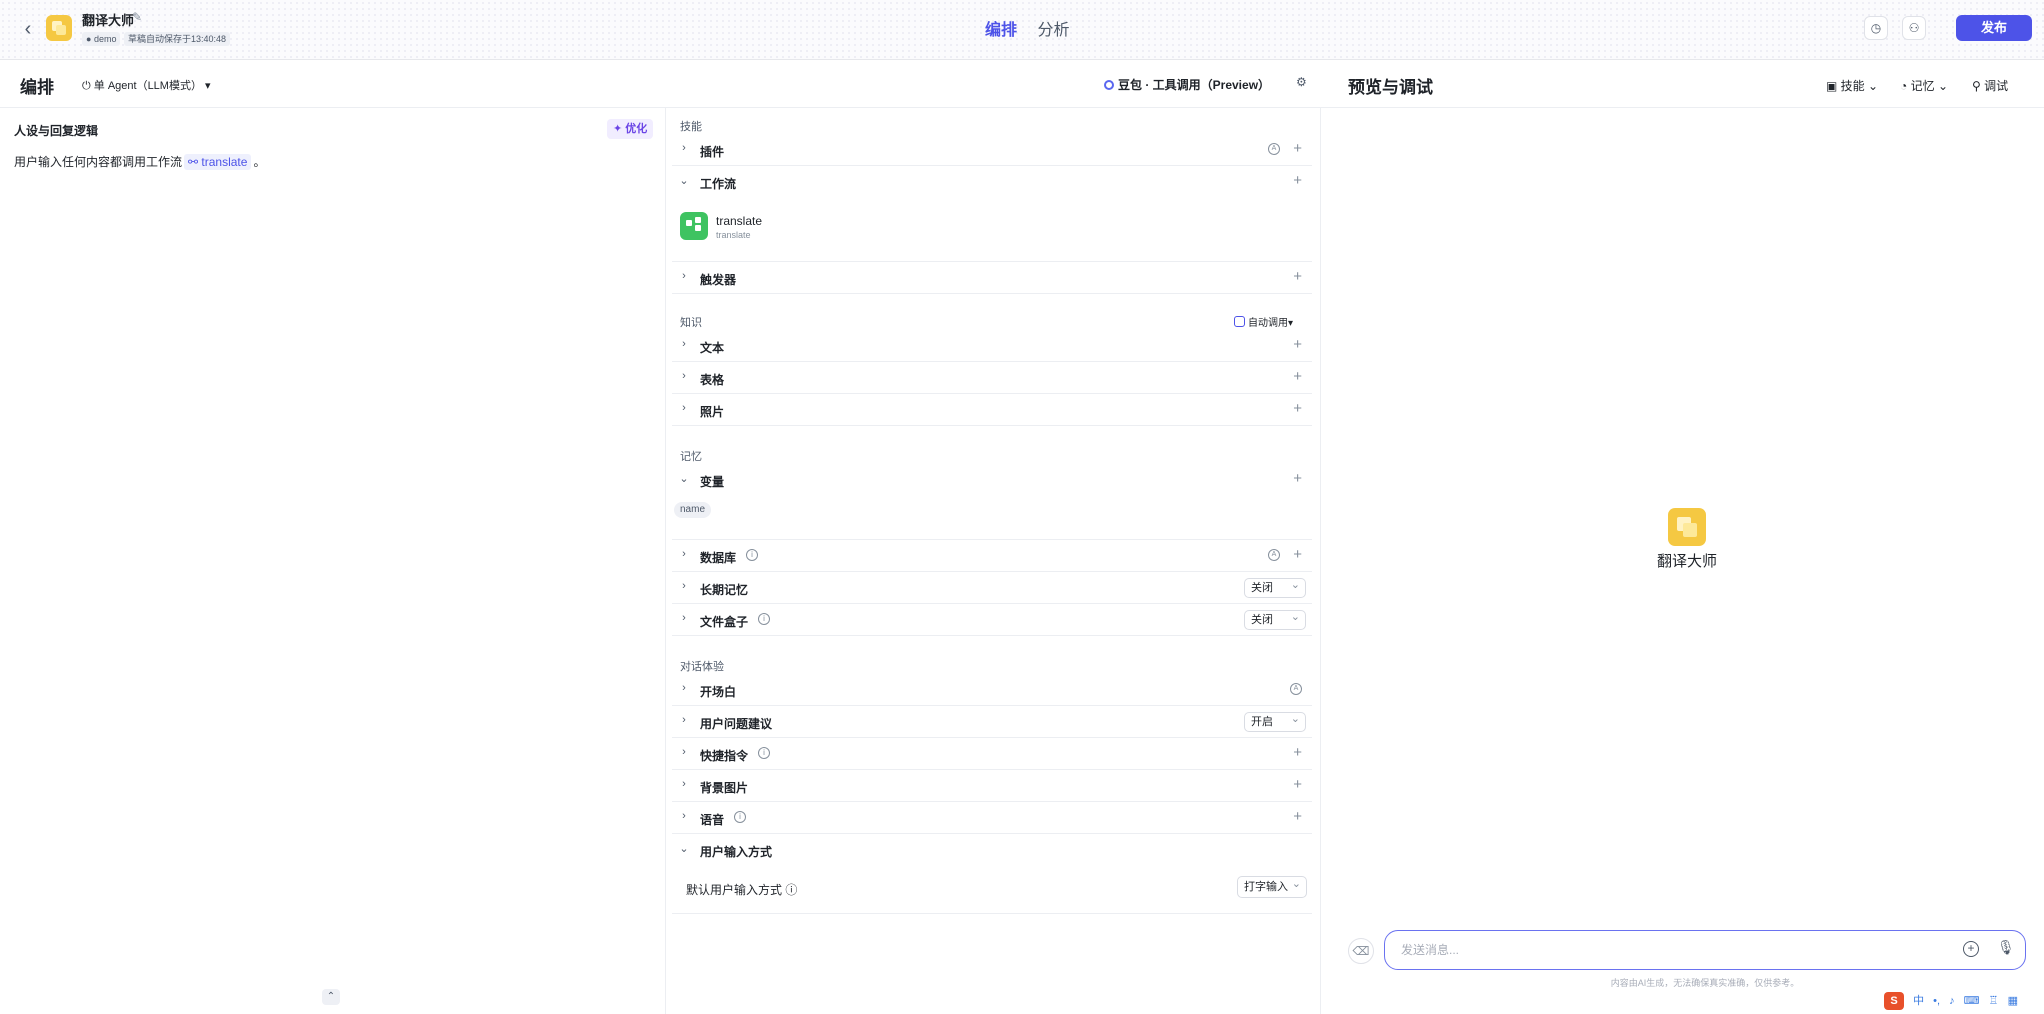  I want to click on message-input, so click(1661, 950).